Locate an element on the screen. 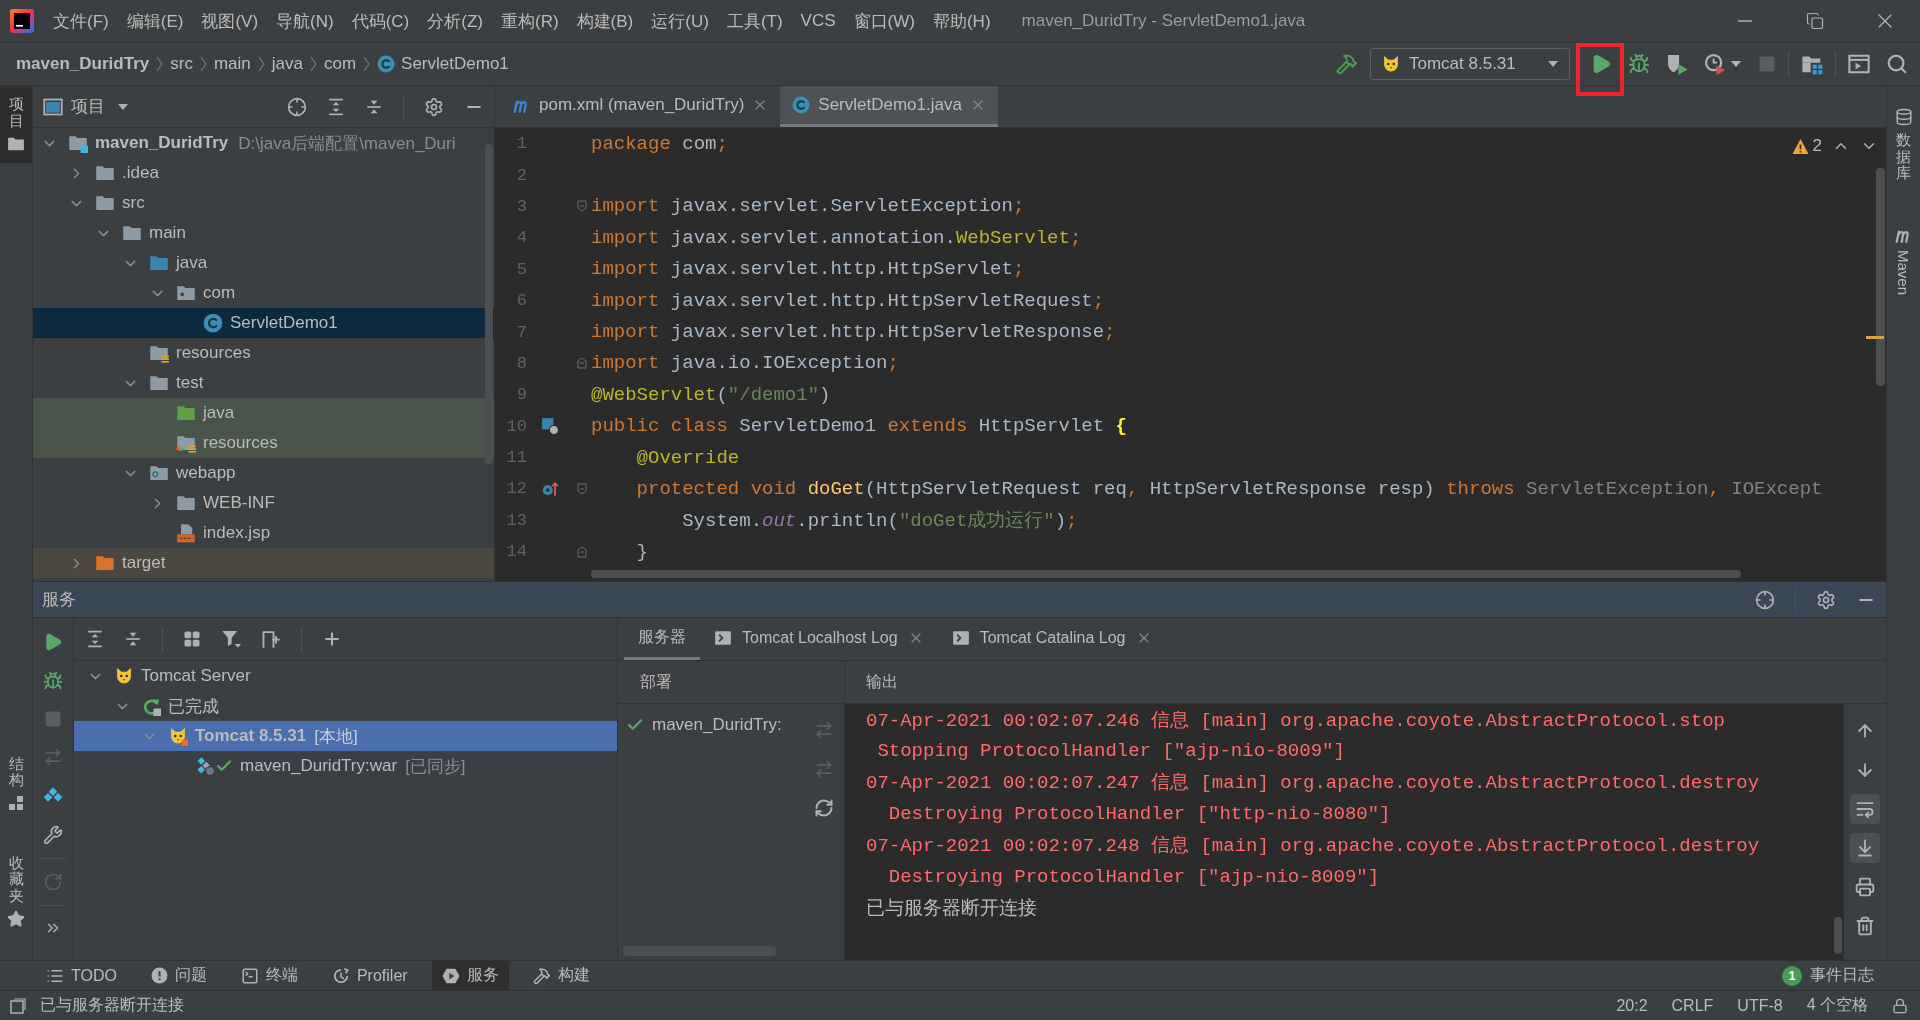 This screenshot has width=1920, height=1020. tree-item: main is located at coordinates (263, 233).